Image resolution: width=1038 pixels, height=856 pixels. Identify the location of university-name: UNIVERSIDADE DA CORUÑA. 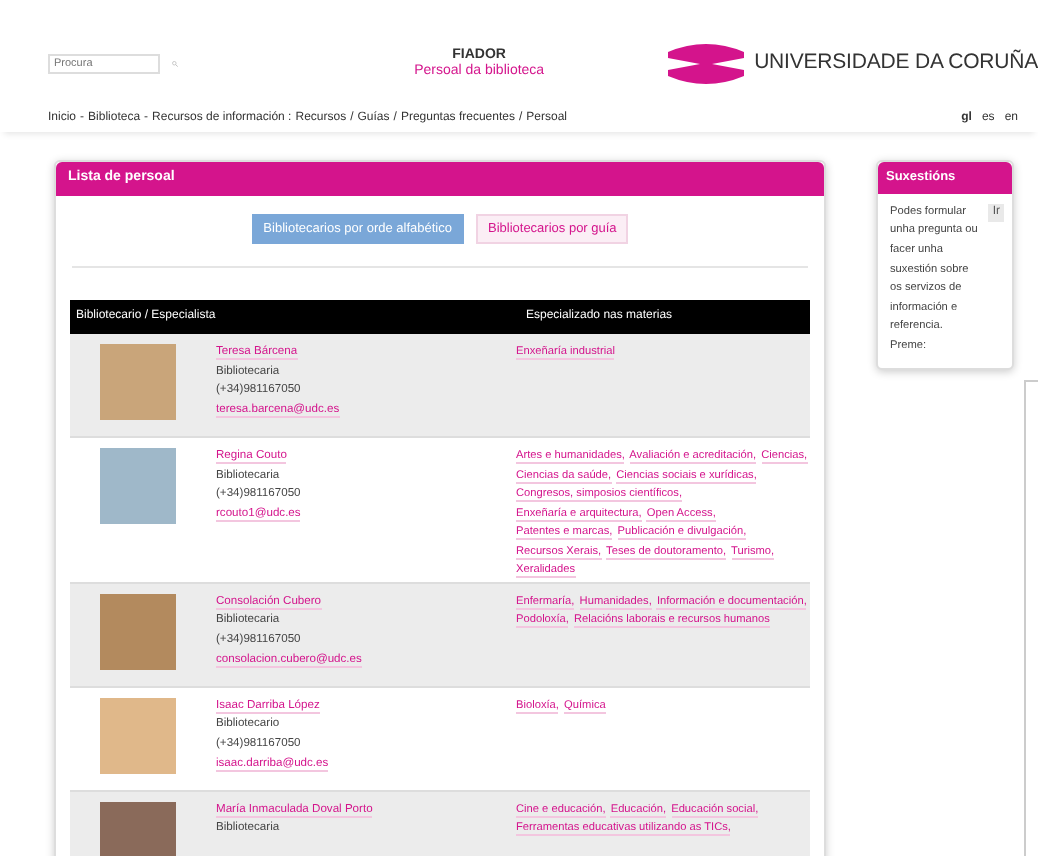
(896, 63).